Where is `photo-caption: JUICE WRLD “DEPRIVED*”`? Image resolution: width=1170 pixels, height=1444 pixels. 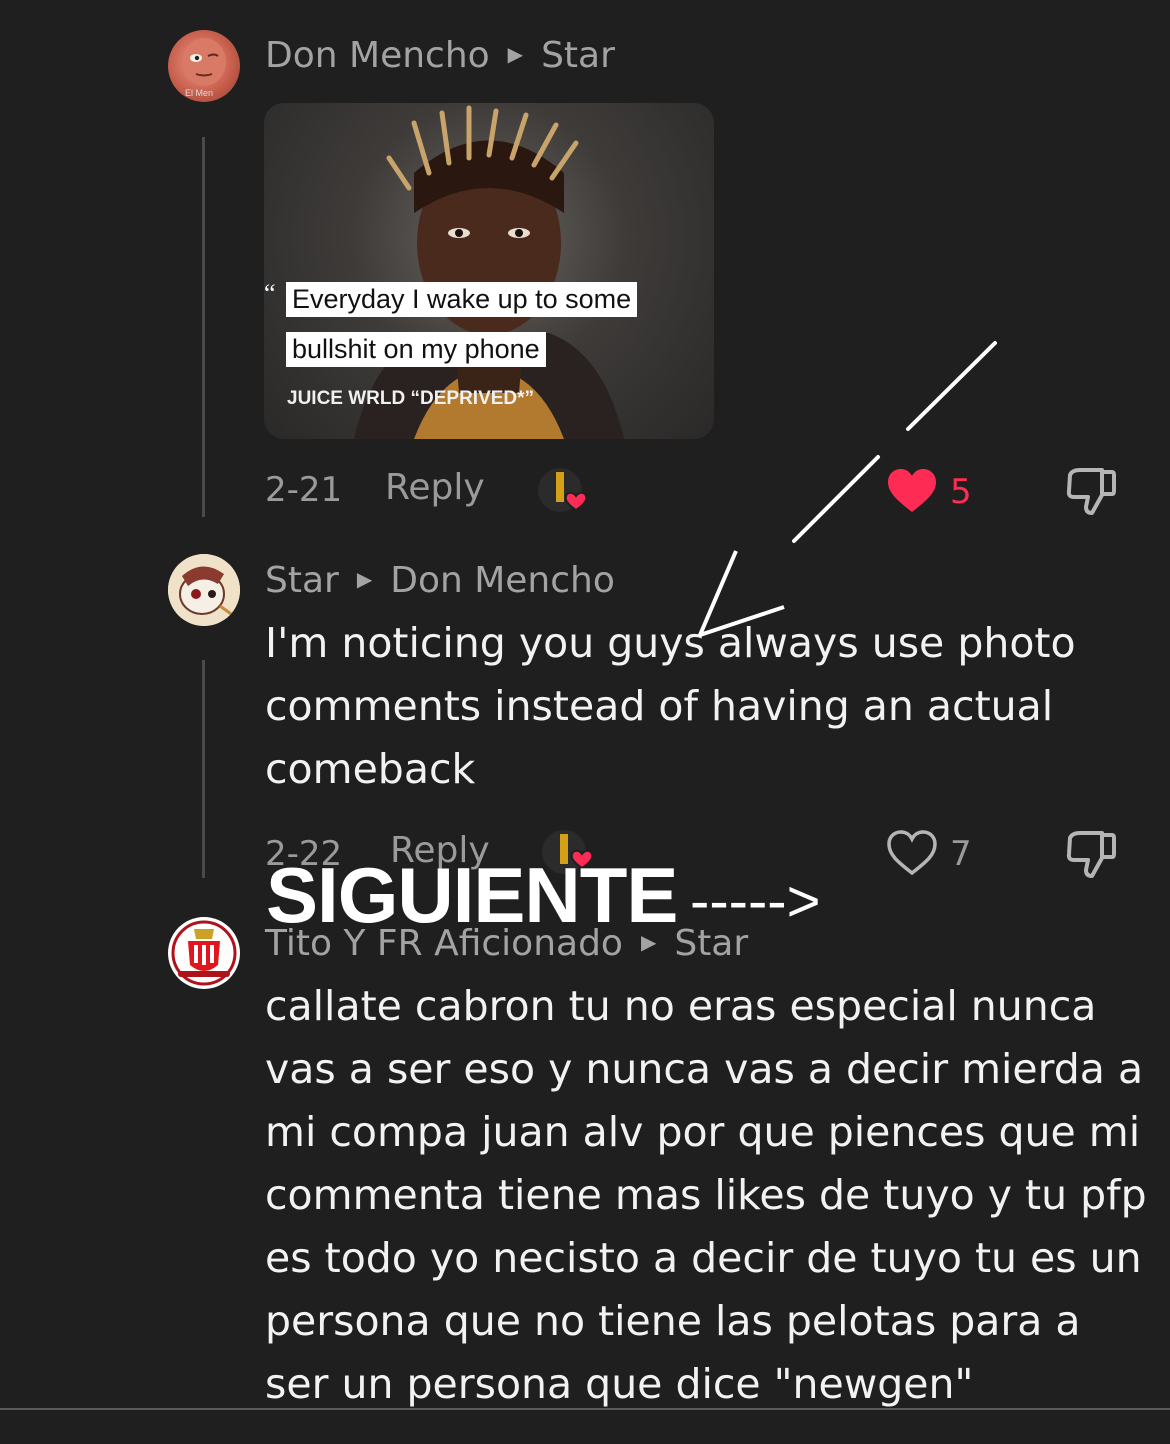
photo-caption: JUICE WRLD “DEPRIVED*” is located at coordinates (411, 398).